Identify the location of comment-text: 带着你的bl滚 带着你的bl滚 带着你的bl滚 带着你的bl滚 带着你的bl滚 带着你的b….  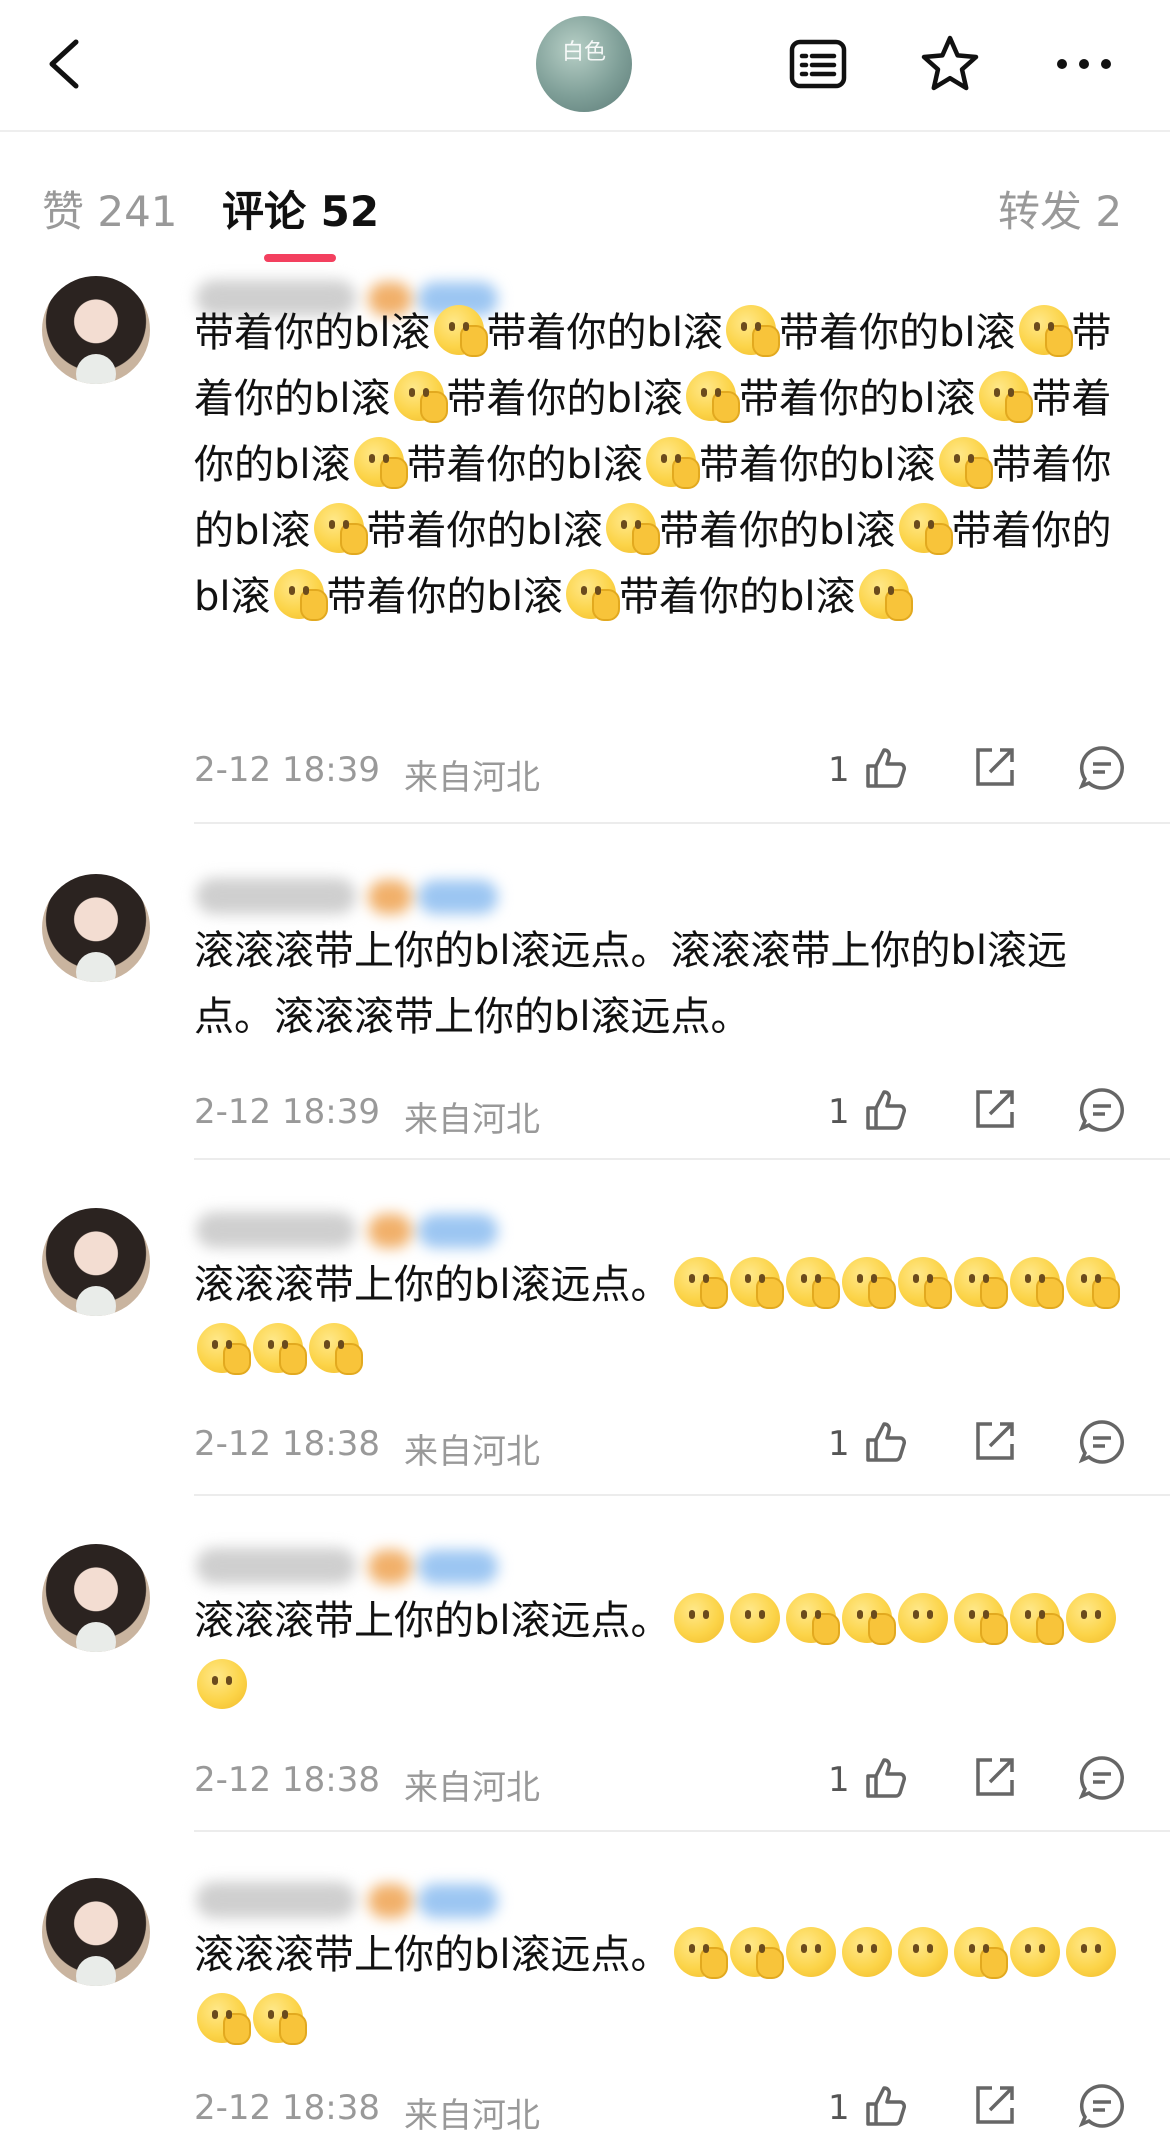
(659, 465).